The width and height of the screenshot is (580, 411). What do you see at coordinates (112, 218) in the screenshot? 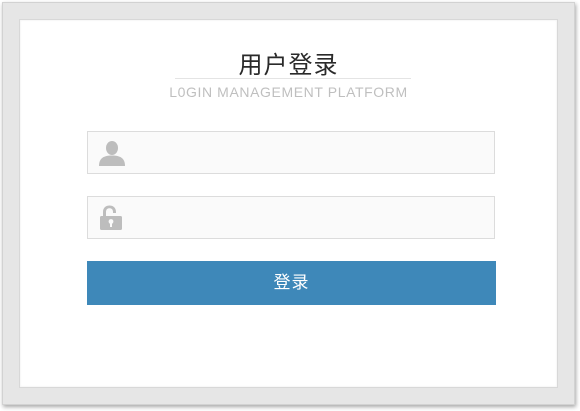
I see `lock-icon` at bounding box center [112, 218].